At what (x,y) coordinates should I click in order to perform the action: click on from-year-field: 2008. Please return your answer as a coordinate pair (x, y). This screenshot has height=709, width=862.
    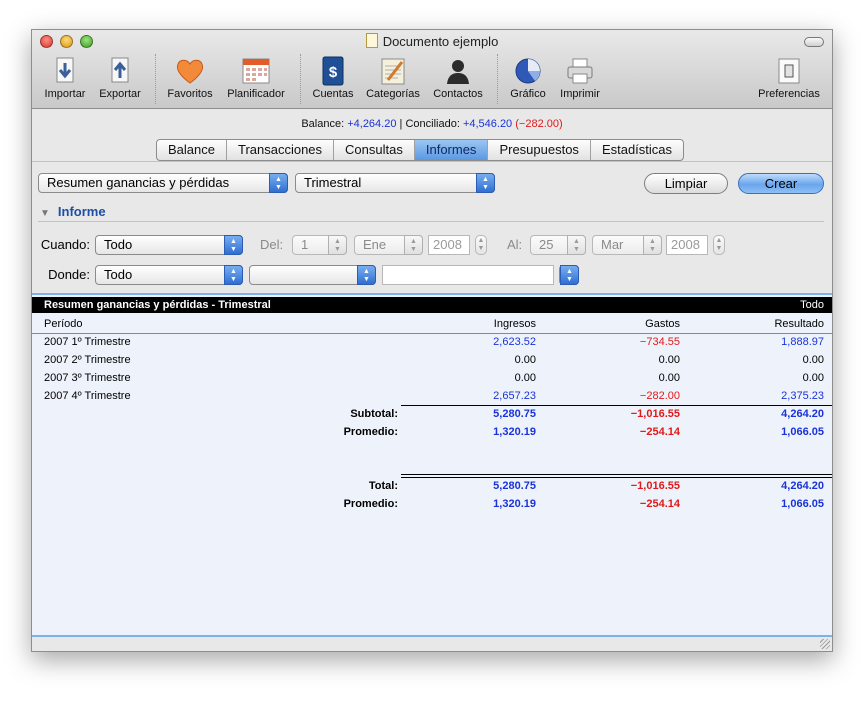
    Looking at the image, I should click on (449, 245).